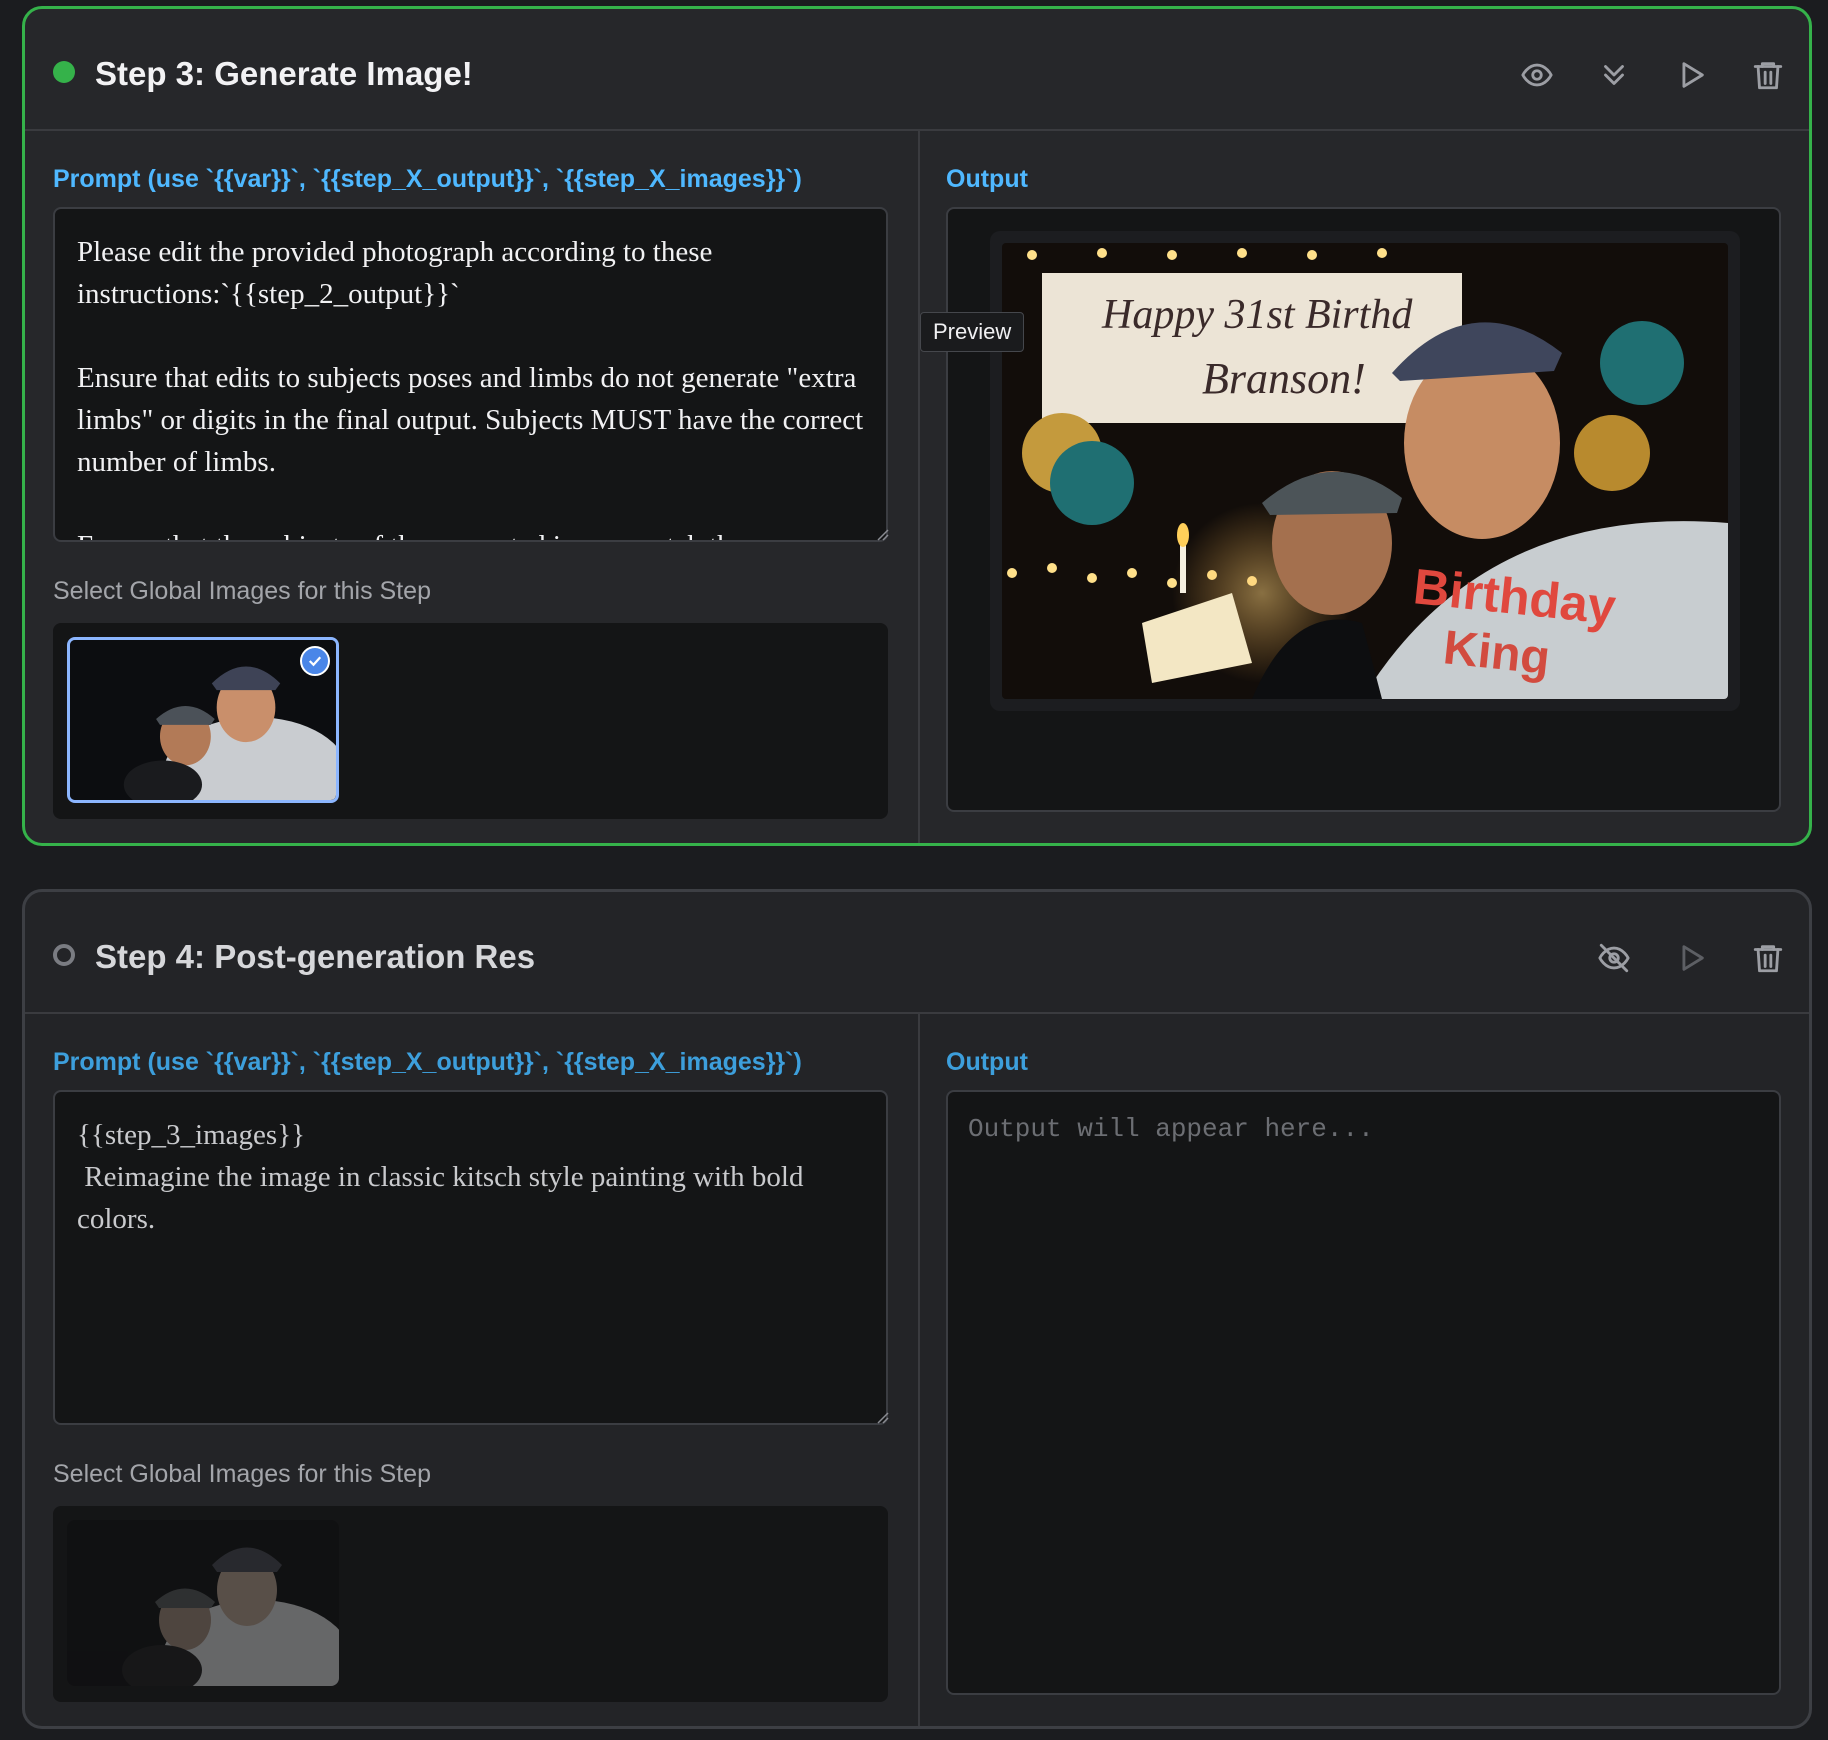 This screenshot has height=1740, width=1828. Describe the element at coordinates (315, 957) in the screenshot. I see `step-title: Step 4: Post-generation Res` at that location.